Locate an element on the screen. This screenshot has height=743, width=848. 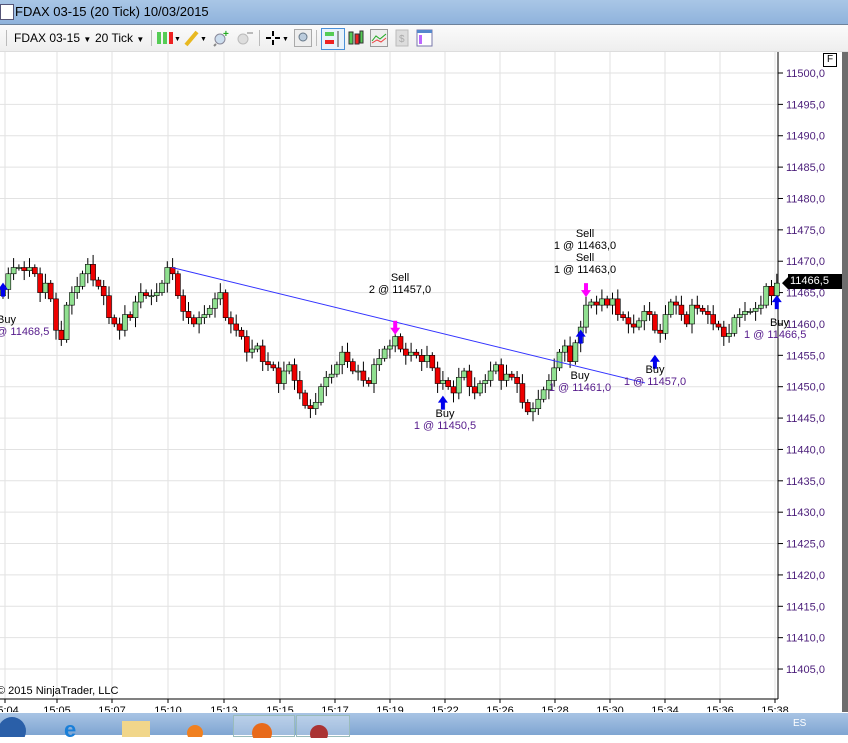
properties-icon is located at coordinates (425, 38).